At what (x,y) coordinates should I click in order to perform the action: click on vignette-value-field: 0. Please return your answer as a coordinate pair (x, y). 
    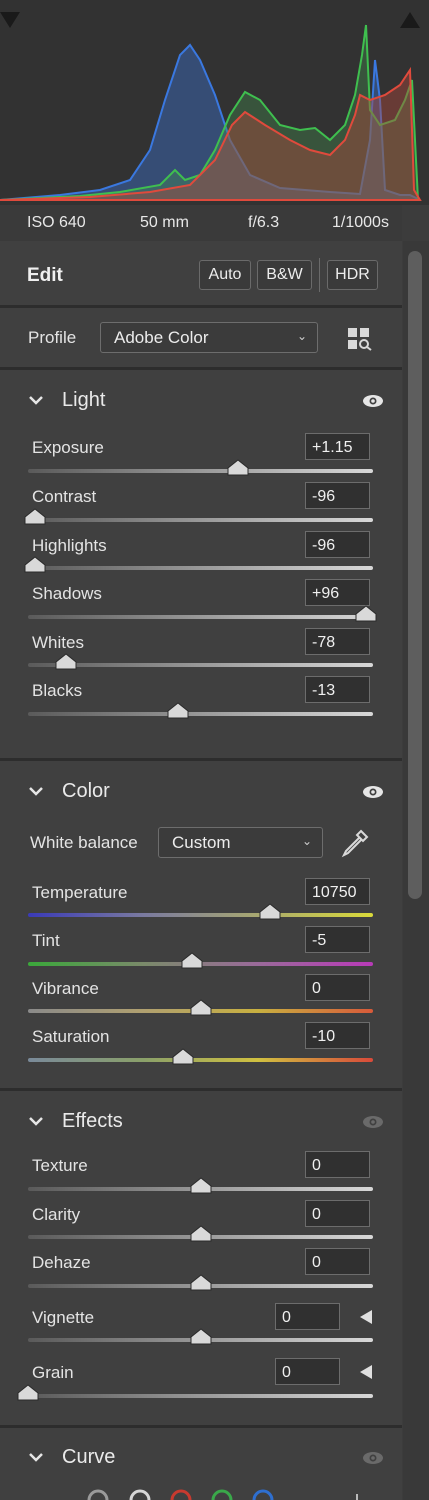
    Looking at the image, I should click on (307, 1316).